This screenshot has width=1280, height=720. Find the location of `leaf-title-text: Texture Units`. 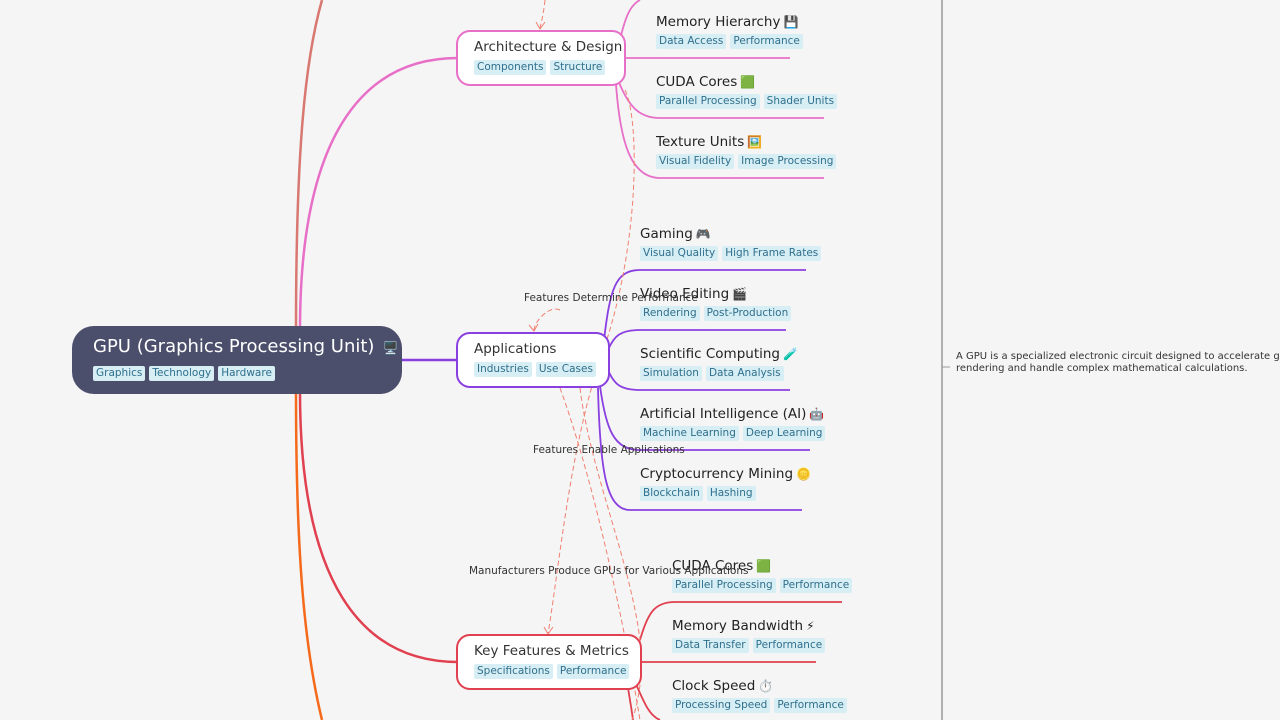

leaf-title-text: Texture Units is located at coordinates (700, 142).